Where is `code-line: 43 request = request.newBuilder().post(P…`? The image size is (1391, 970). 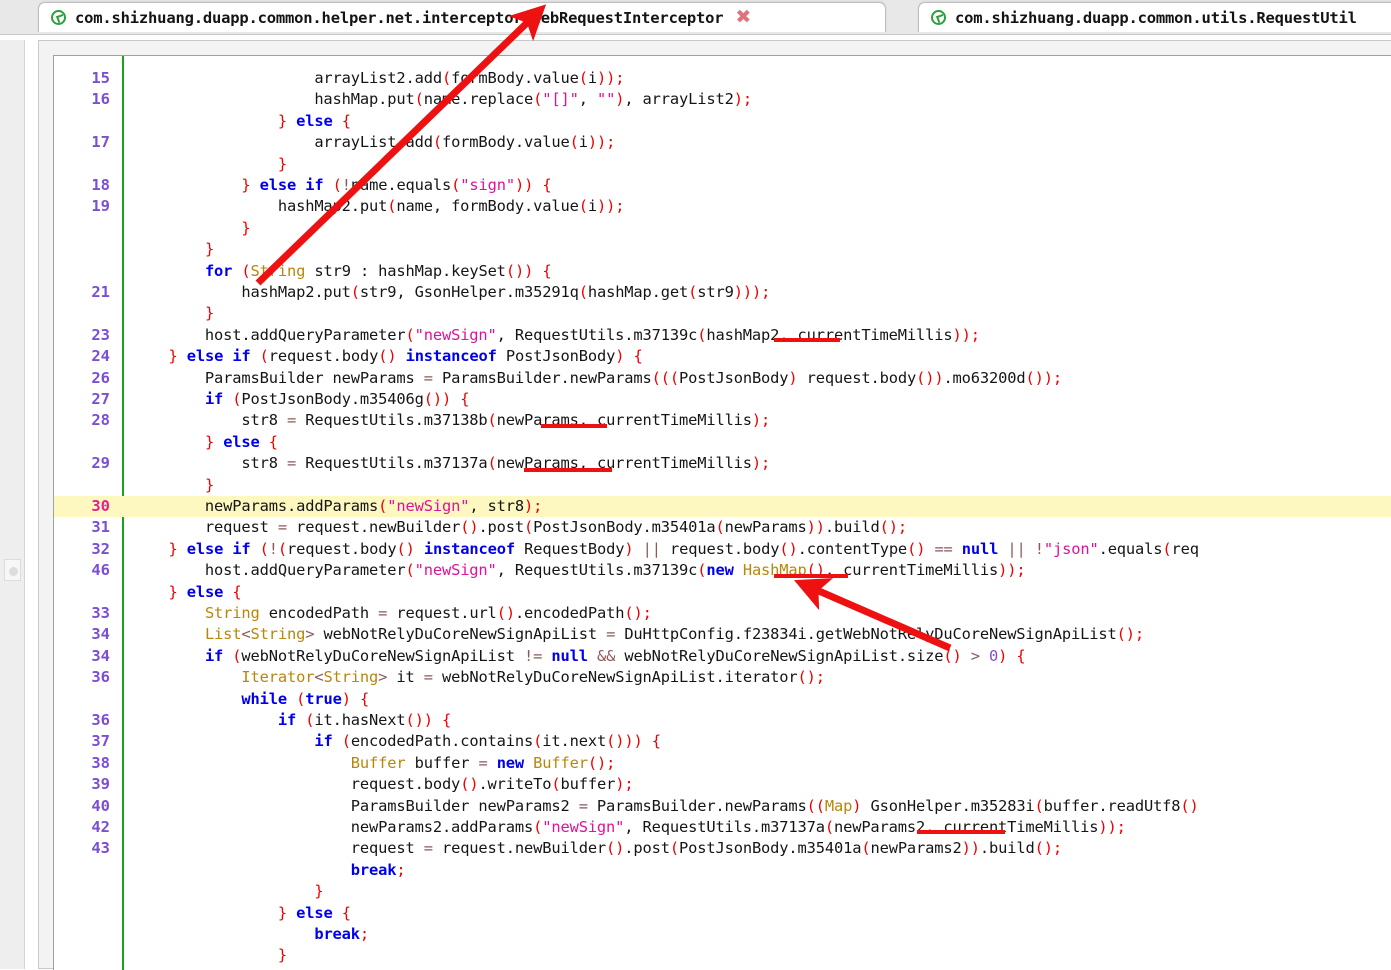 code-line: 43 request = request.newBuilder().post(P… is located at coordinates (722, 848).